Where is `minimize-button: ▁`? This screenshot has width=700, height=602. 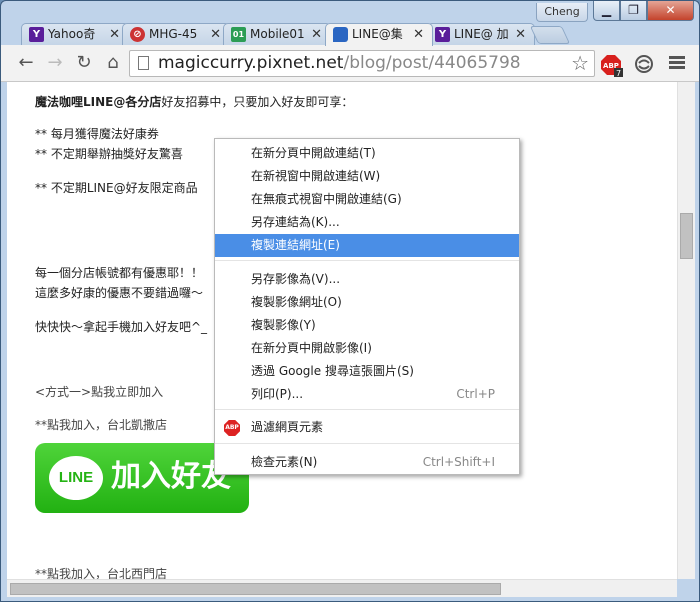 minimize-button: ▁ is located at coordinates (606, 11).